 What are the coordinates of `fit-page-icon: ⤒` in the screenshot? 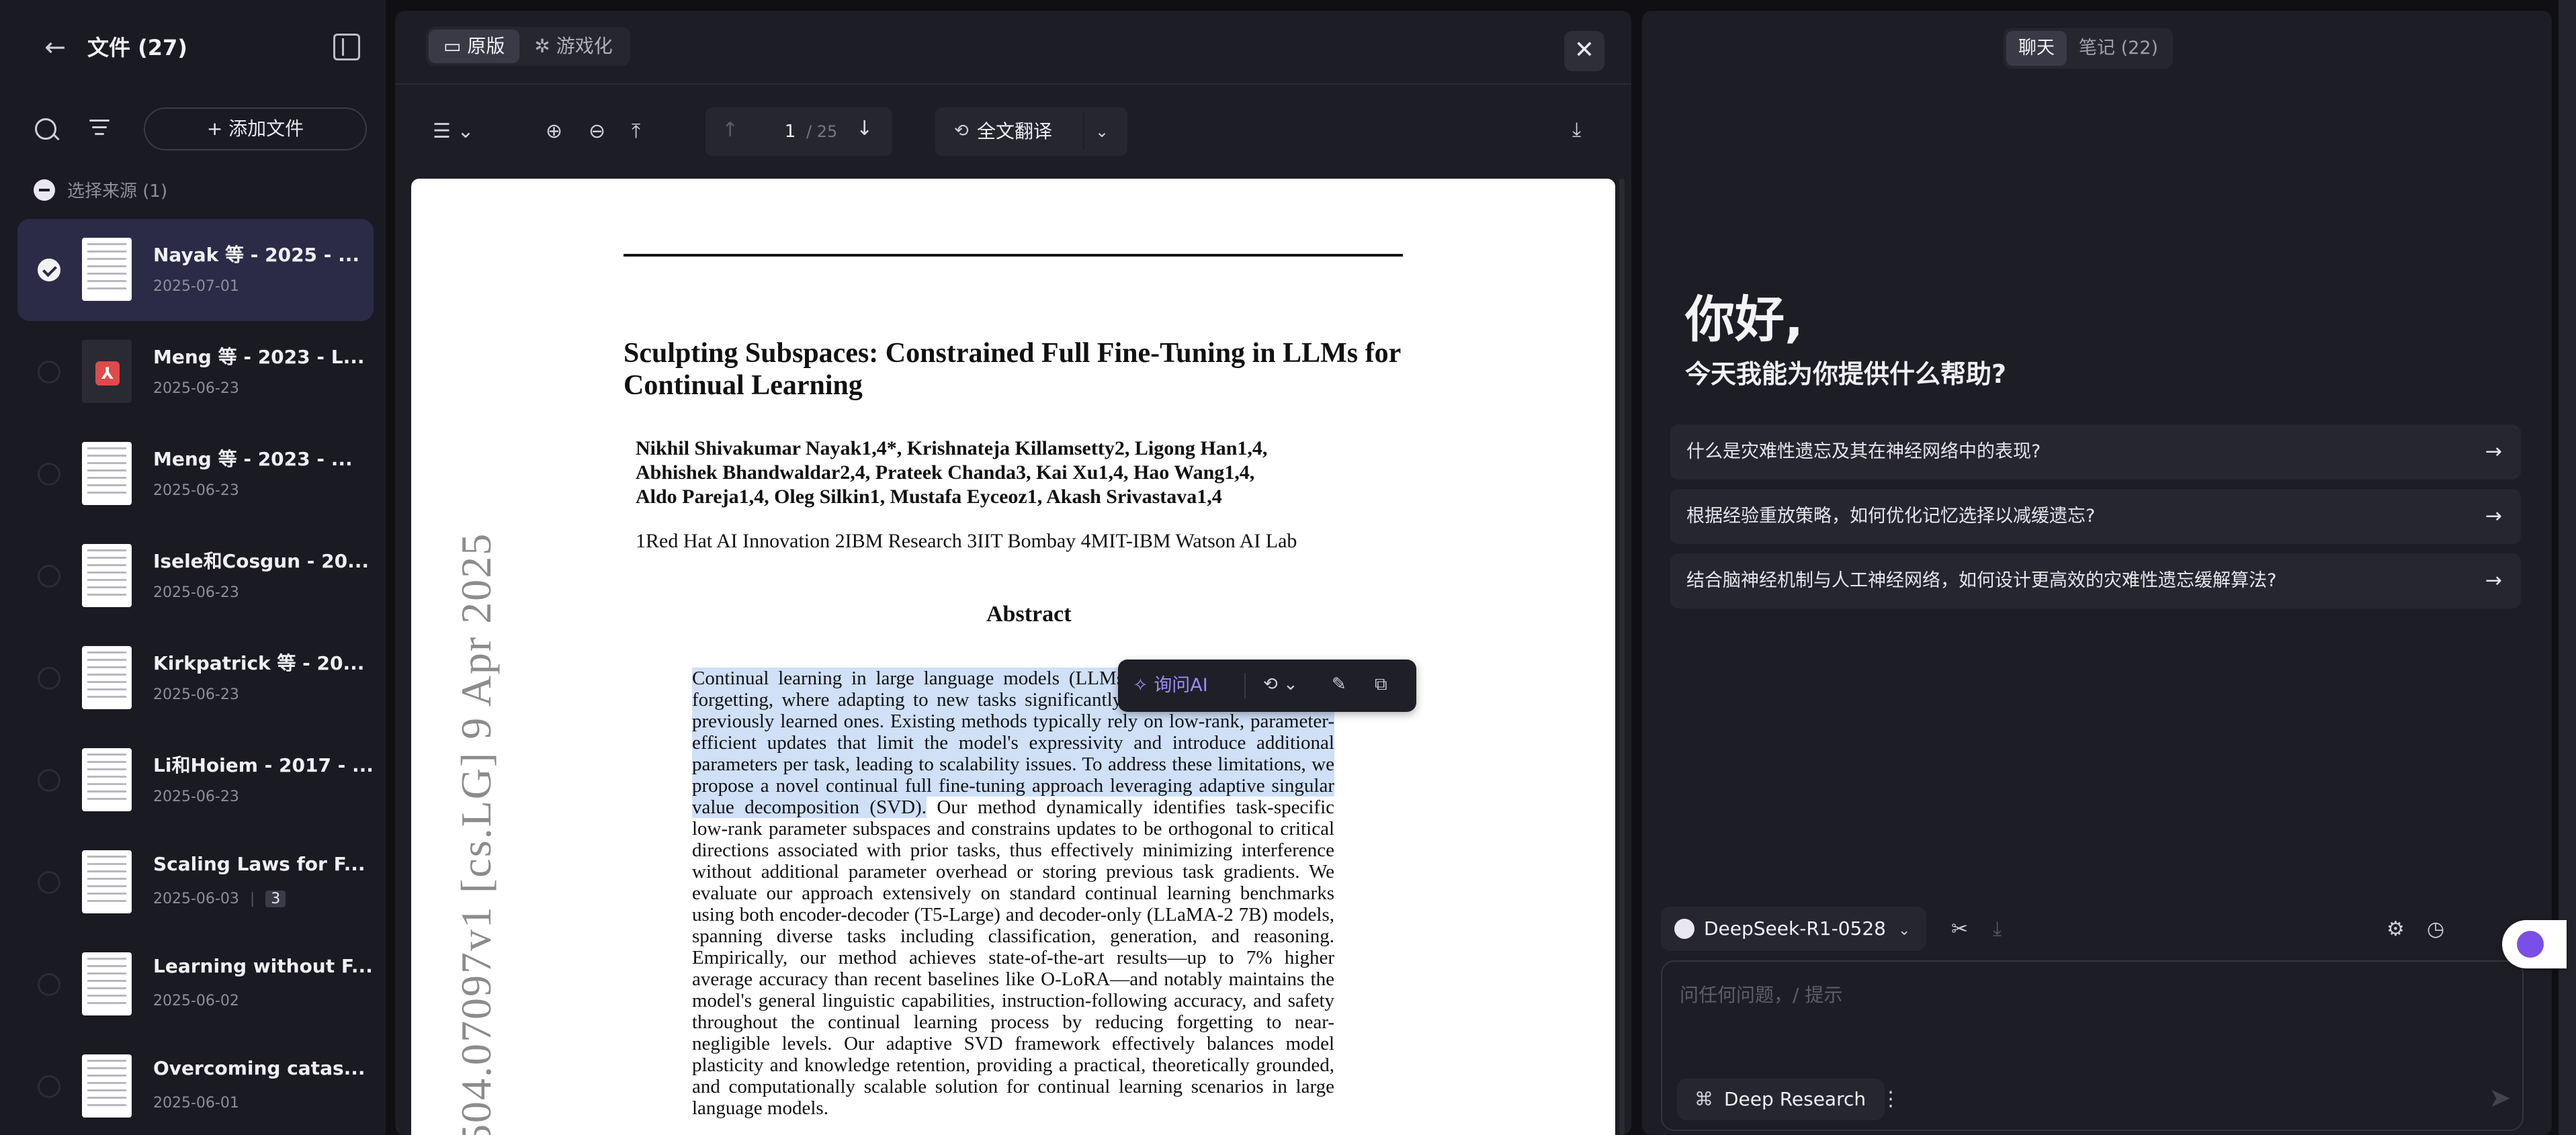 It's located at (636, 131).